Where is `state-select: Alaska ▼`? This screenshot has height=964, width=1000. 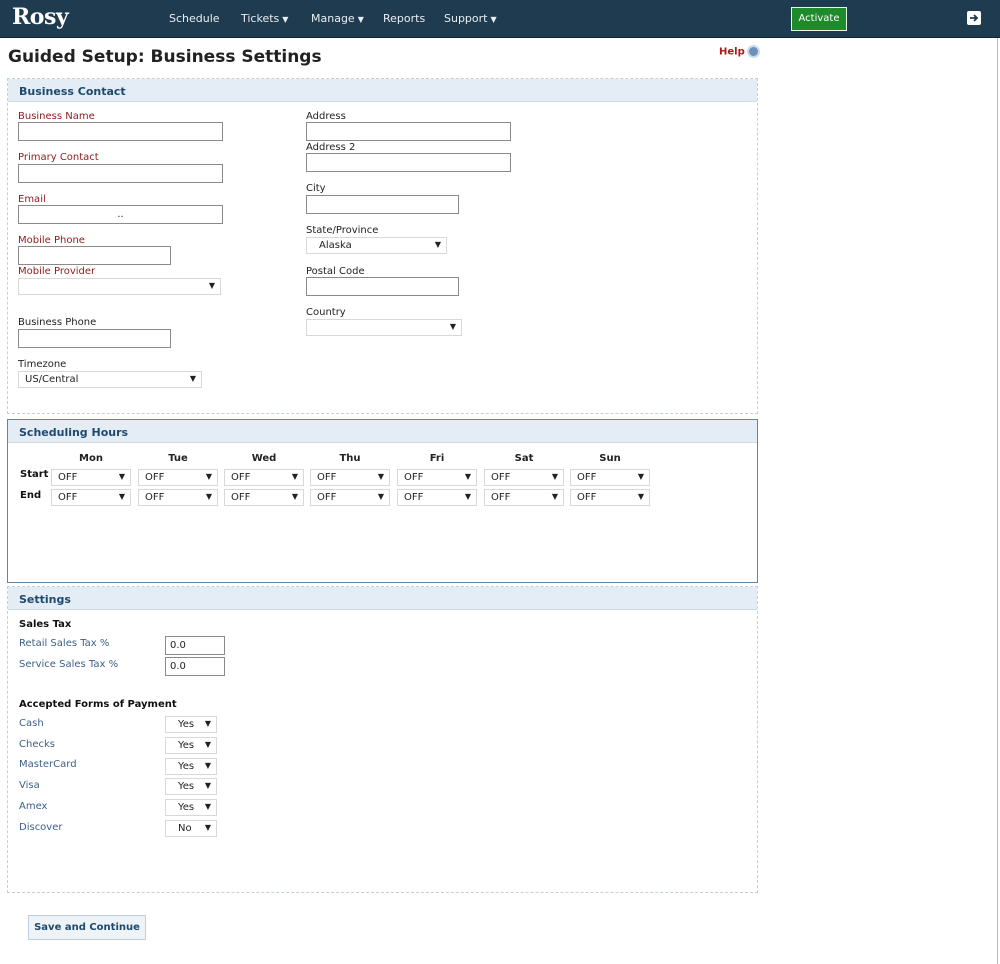 state-select: Alaska ▼ is located at coordinates (376, 245).